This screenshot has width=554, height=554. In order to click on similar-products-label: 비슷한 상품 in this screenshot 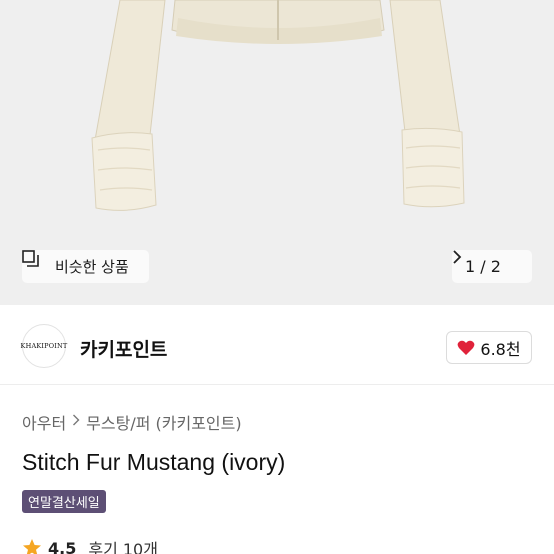, I will do `click(92, 267)`.